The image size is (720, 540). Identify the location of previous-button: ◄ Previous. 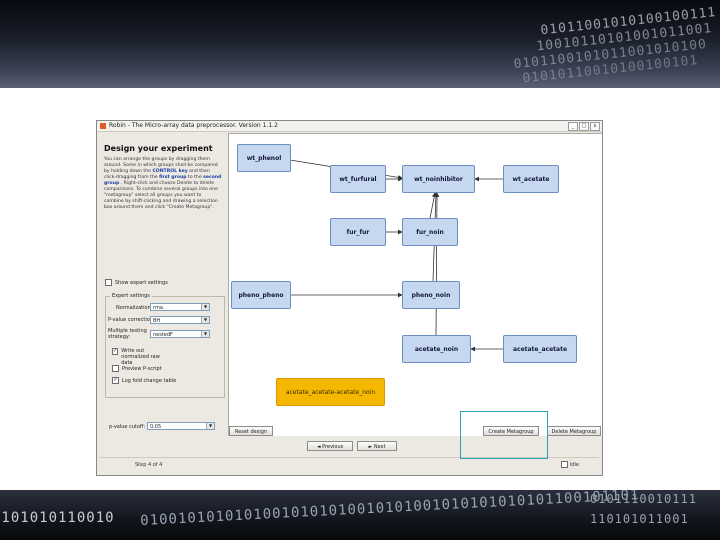
(330, 446).